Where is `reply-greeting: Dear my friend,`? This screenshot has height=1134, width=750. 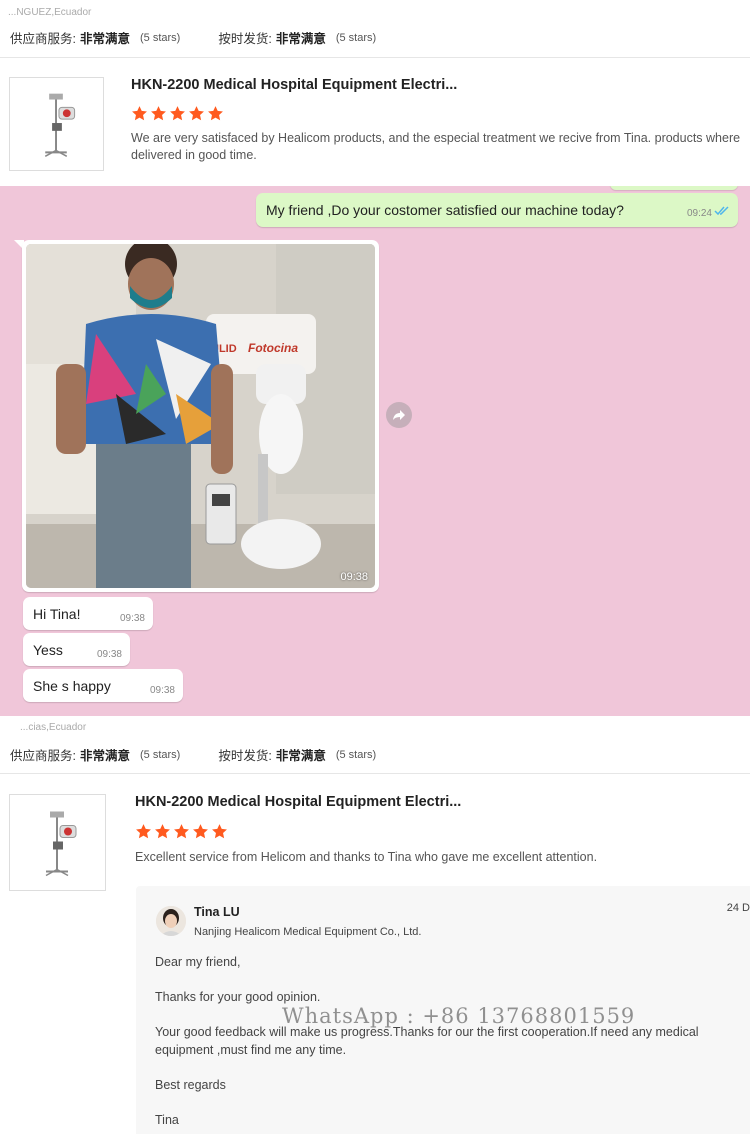 reply-greeting: Dear my friend, is located at coordinates (198, 962).